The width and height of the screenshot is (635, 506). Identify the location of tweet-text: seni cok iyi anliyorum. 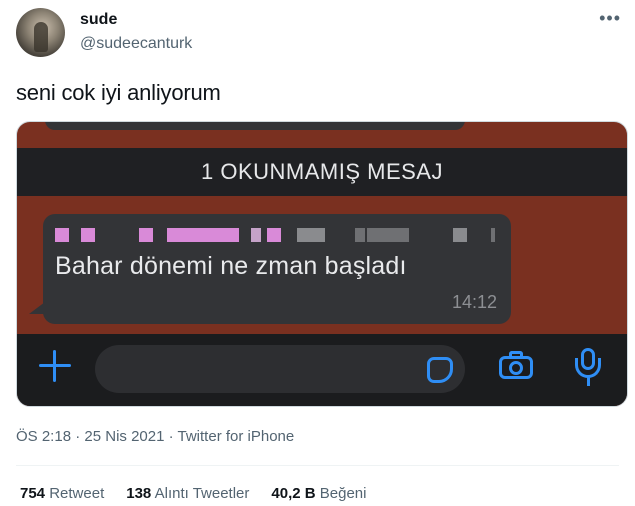
(118, 92).